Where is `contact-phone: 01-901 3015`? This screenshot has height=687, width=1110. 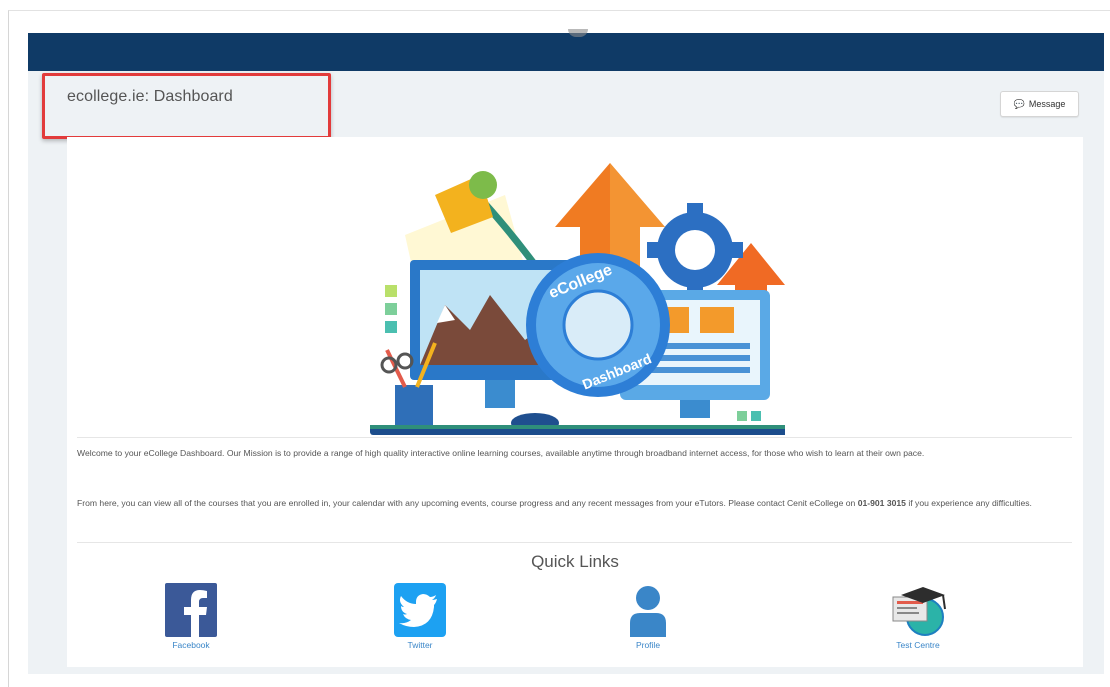 contact-phone: 01-901 3015 is located at coordinates (881, 503).